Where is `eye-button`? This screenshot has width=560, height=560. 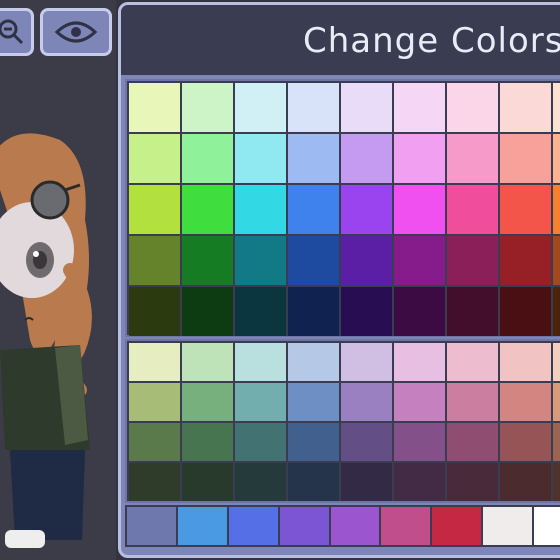
eye-button is located at coordinates (76, 32).